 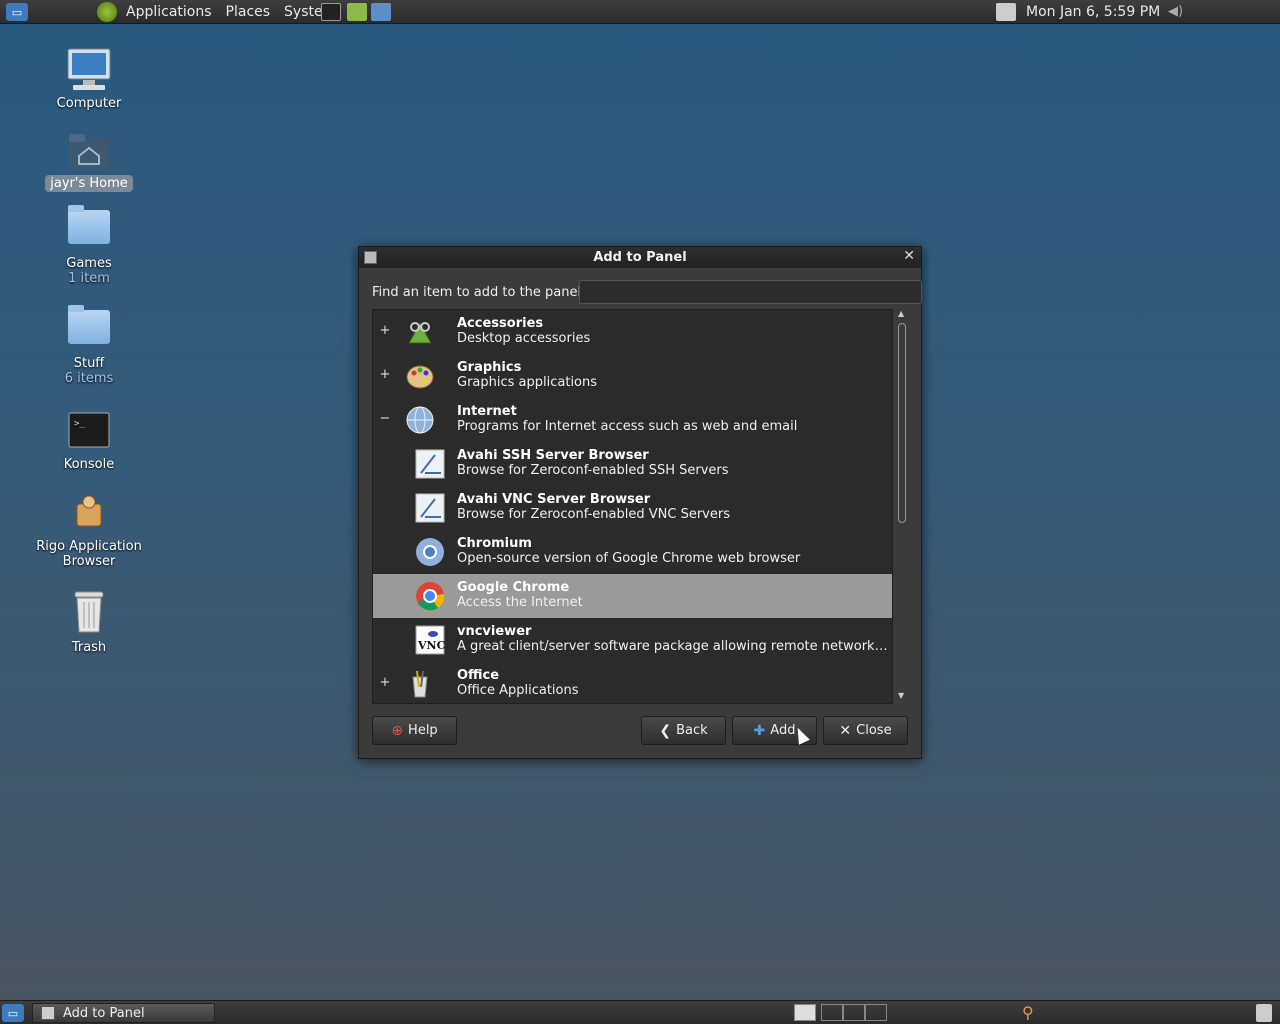 I want to click on trash-icon, so click(x=89, y=611).